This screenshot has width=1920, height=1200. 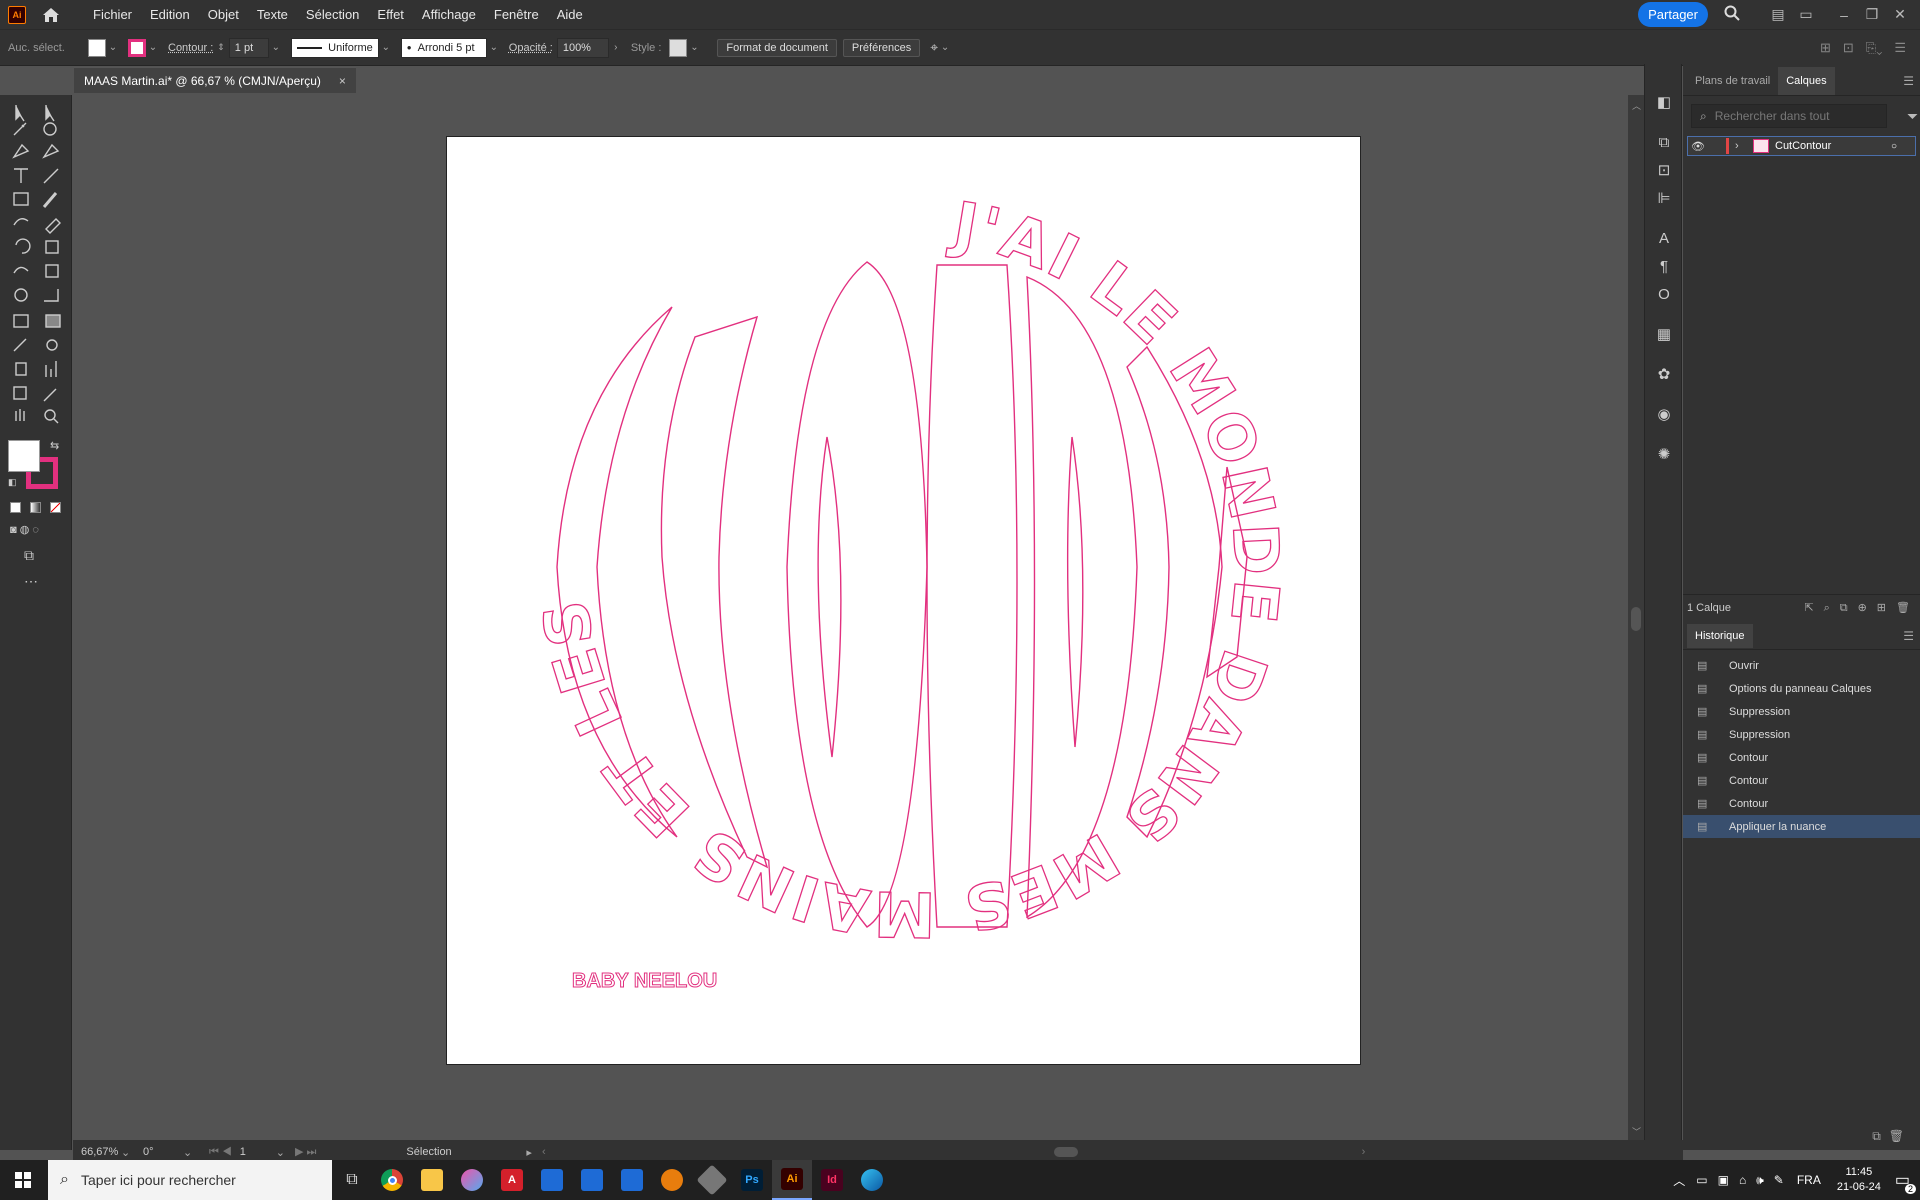 What do you see at coordinates (450, 47) in the screenshot?
I see `brush-control: ● Arrondi 5 pt ⌄` at bounding box center [450, 47].